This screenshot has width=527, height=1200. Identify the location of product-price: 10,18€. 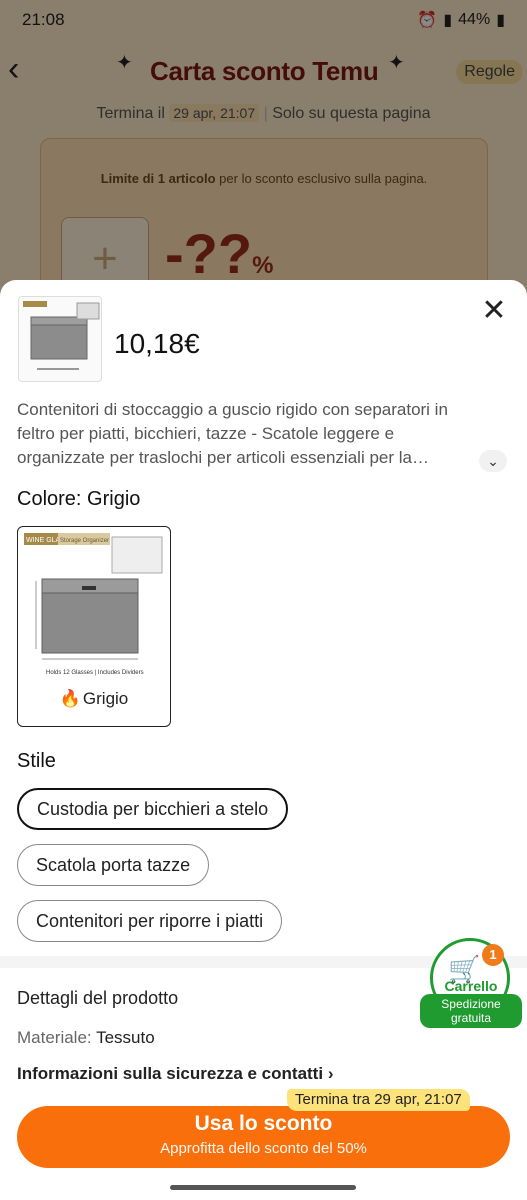
(157, 343).